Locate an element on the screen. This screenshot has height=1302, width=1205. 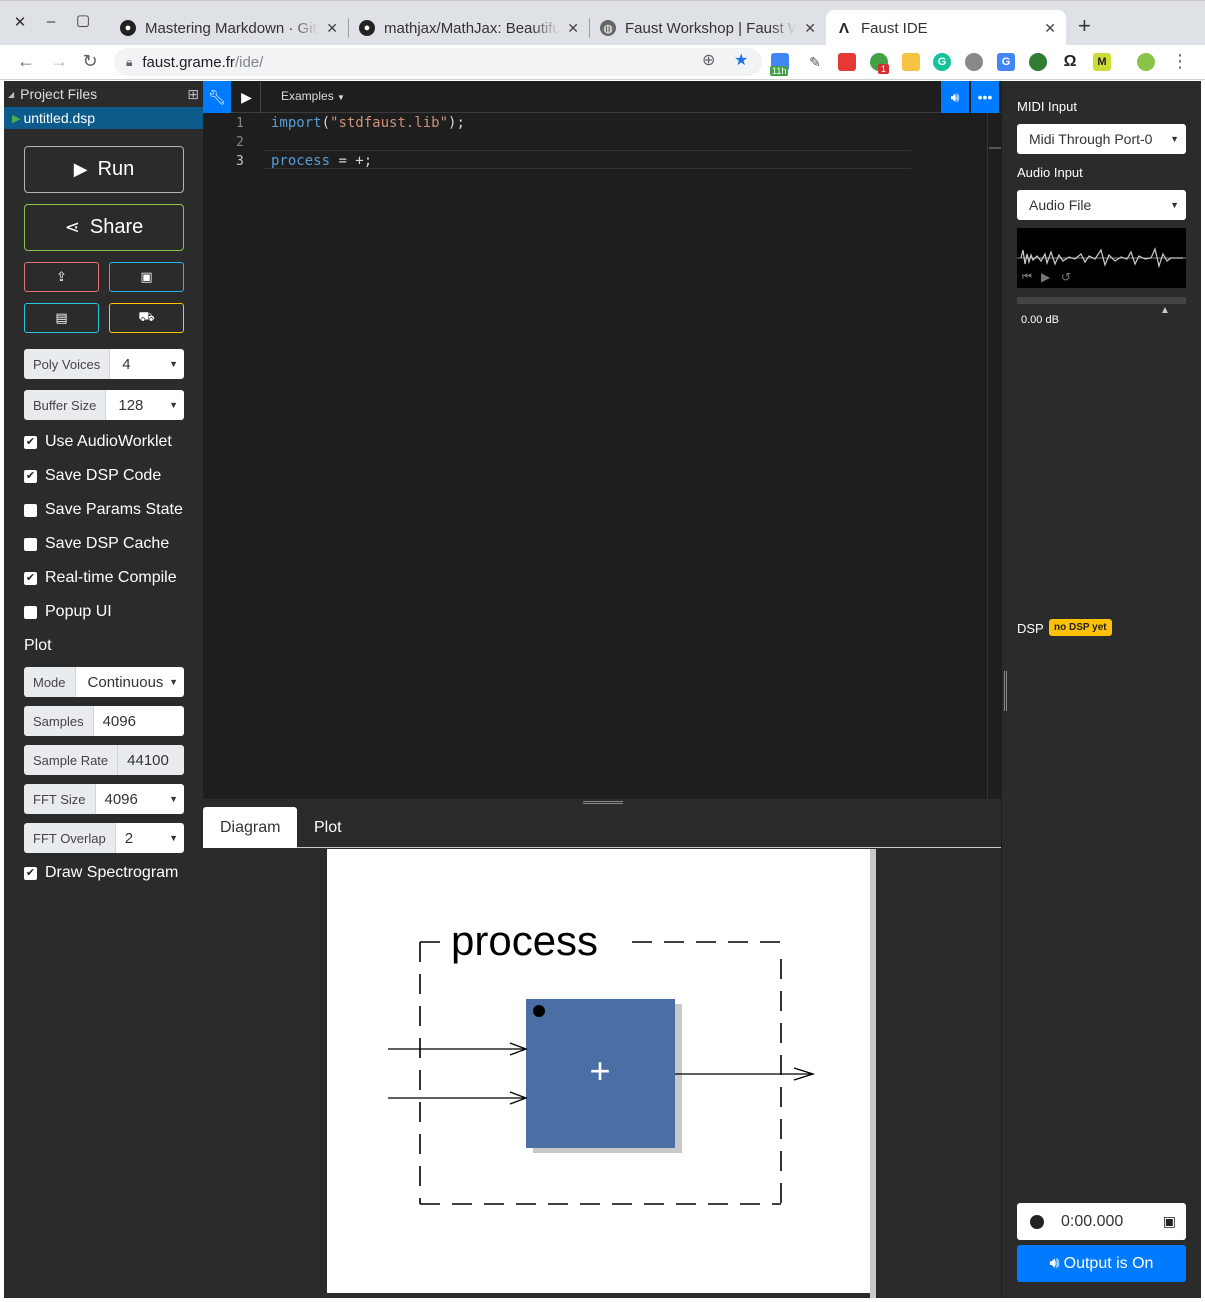
add-file-icon: ⊞ is located at coordinates (193, 94).